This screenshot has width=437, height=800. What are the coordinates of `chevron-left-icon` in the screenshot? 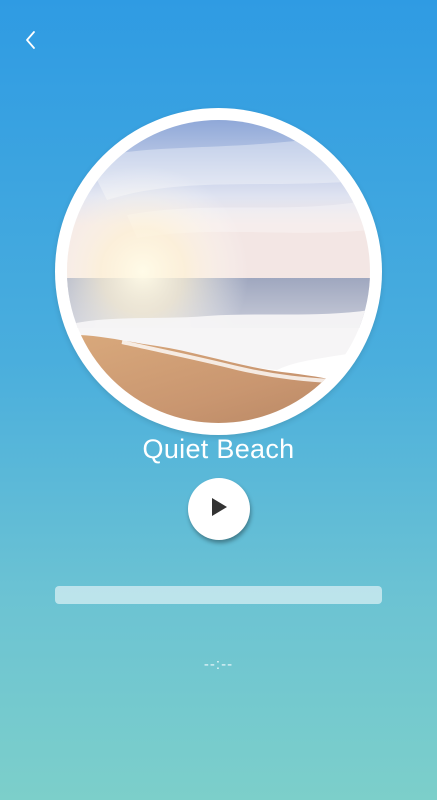 It's located at (30, 42).